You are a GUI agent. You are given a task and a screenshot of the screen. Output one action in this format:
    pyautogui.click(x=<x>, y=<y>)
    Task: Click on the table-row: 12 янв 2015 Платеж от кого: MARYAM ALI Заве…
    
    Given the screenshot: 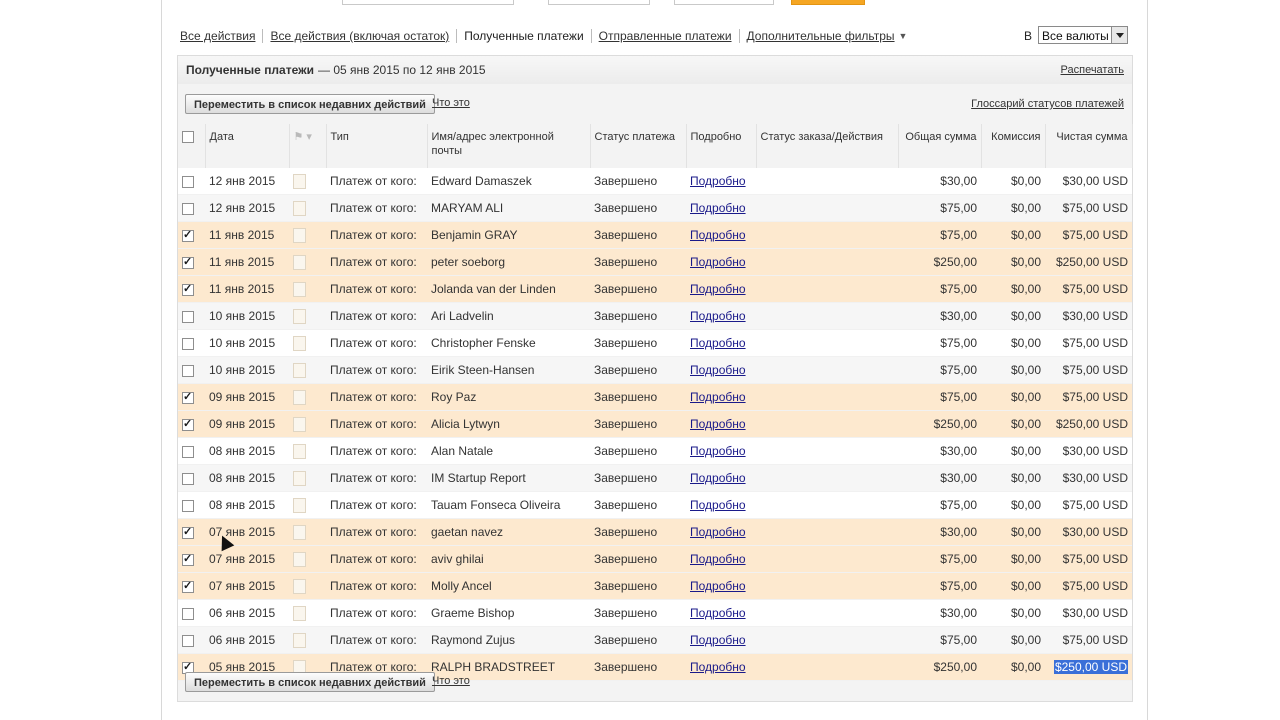 What is the action you would take?
    pyautogui.click(x=655, y=208)
    